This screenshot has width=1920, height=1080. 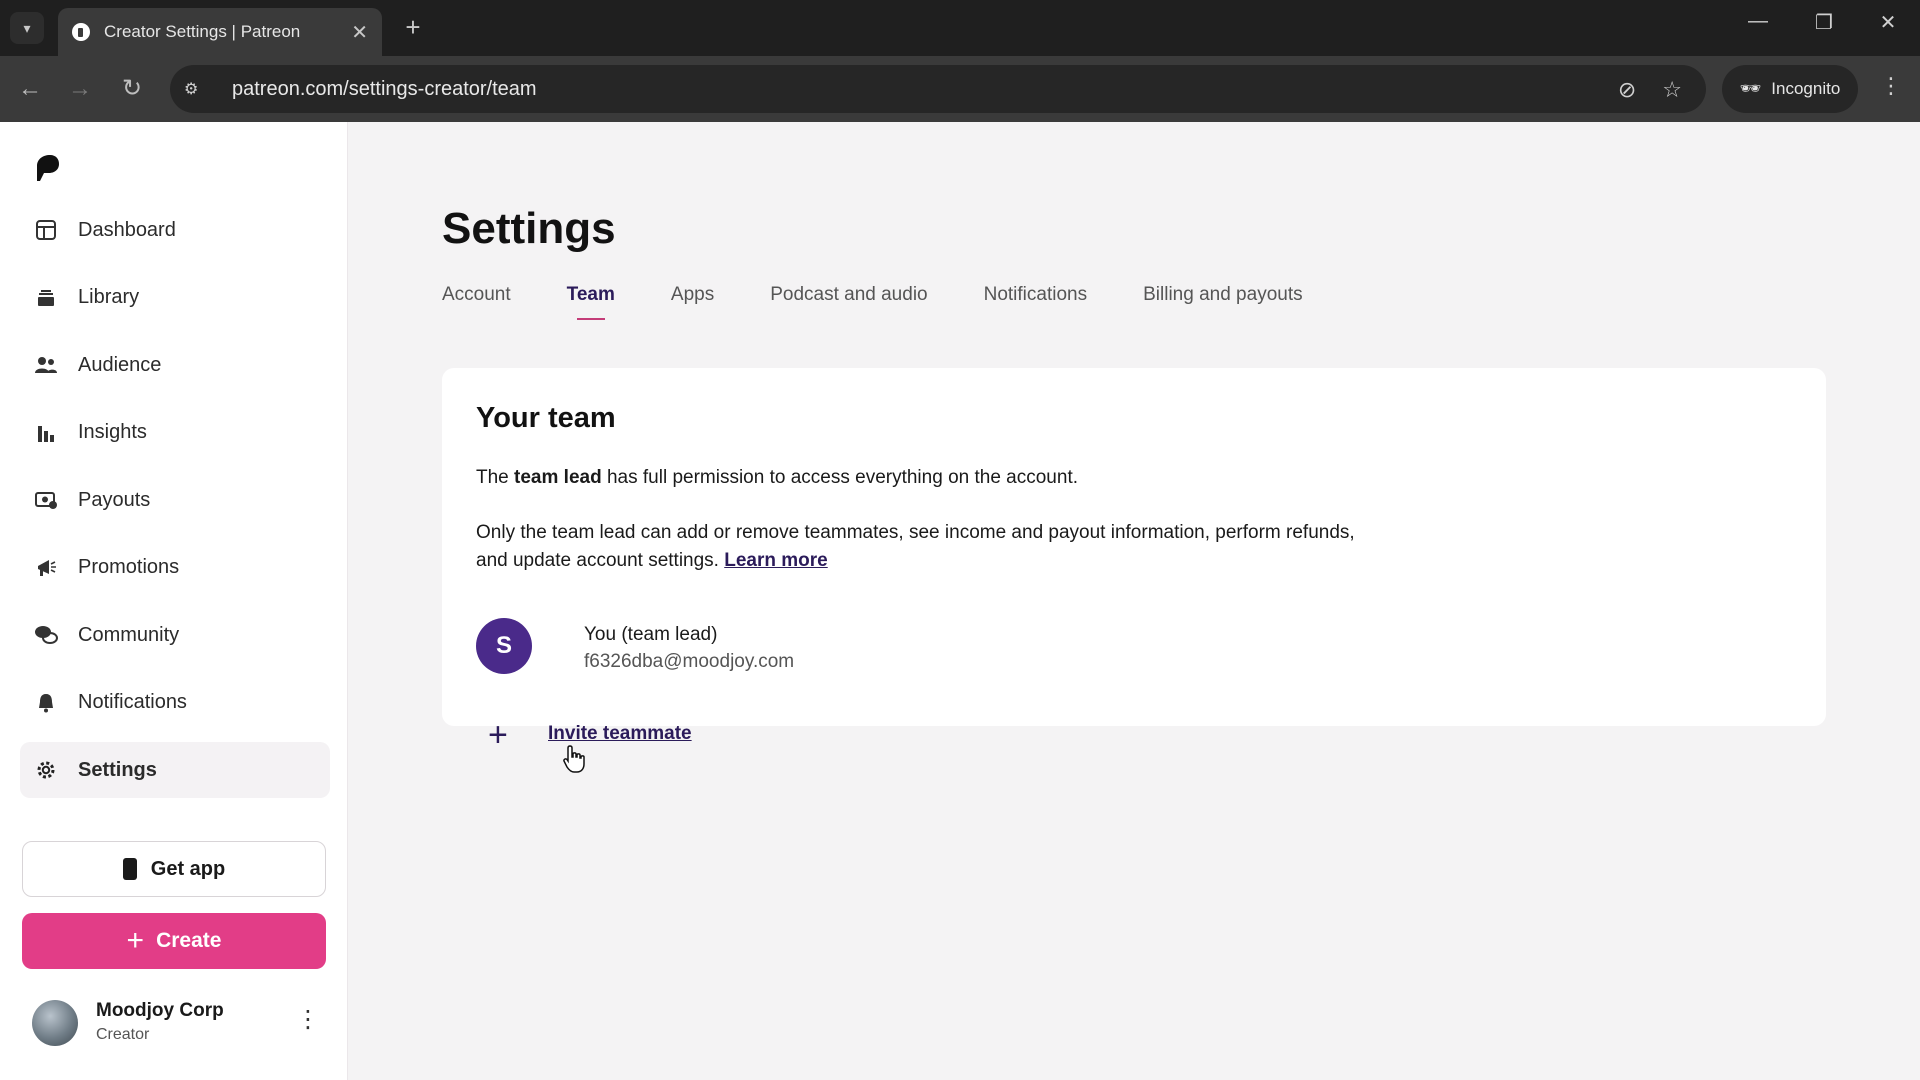 What do you see at coordinates (384, 89) in the screenshot?
I see `url-text: patreon.com/settings-creator/team` at bounding box center [384, 89].